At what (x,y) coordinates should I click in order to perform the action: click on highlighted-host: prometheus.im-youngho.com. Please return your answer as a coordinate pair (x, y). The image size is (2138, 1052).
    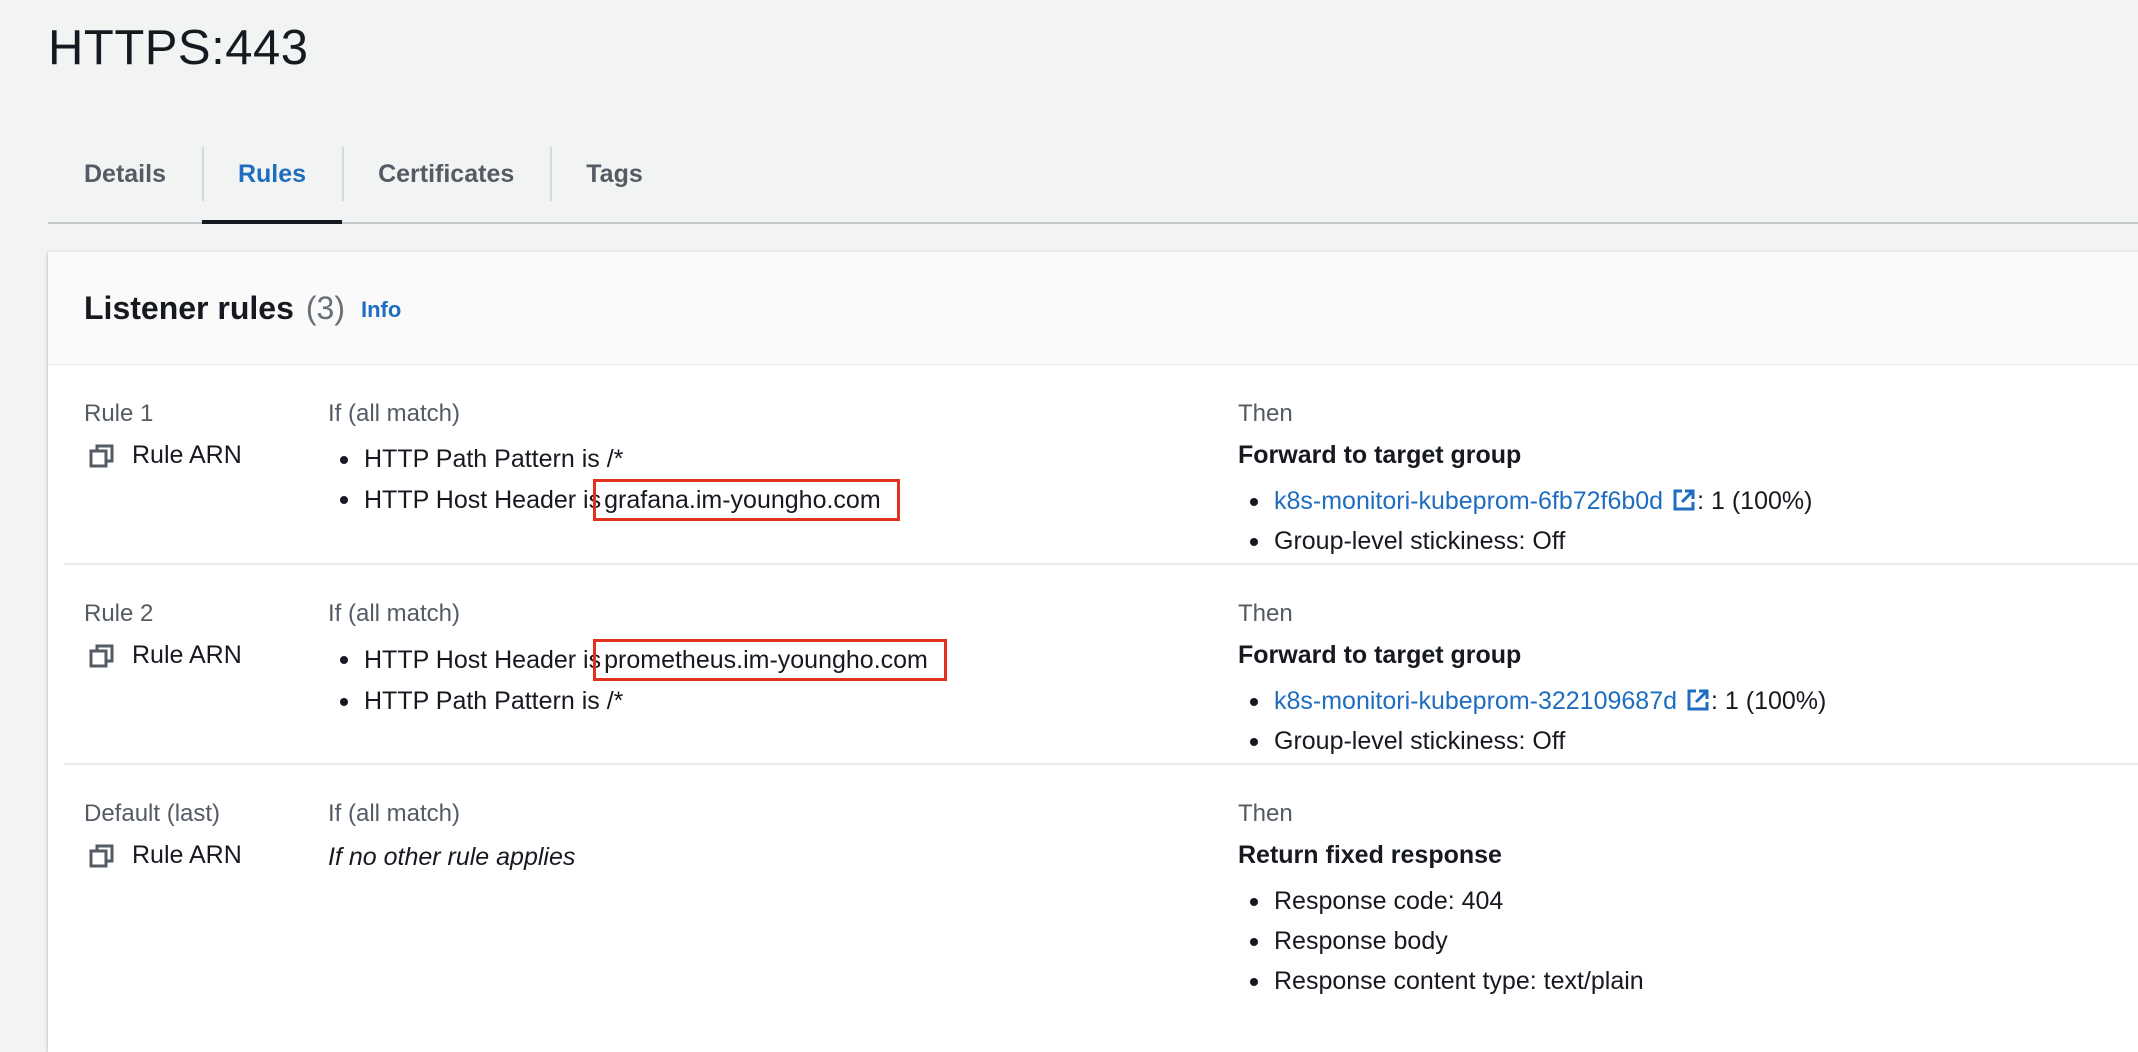
    Looking at the image, I should click on (770, 660).